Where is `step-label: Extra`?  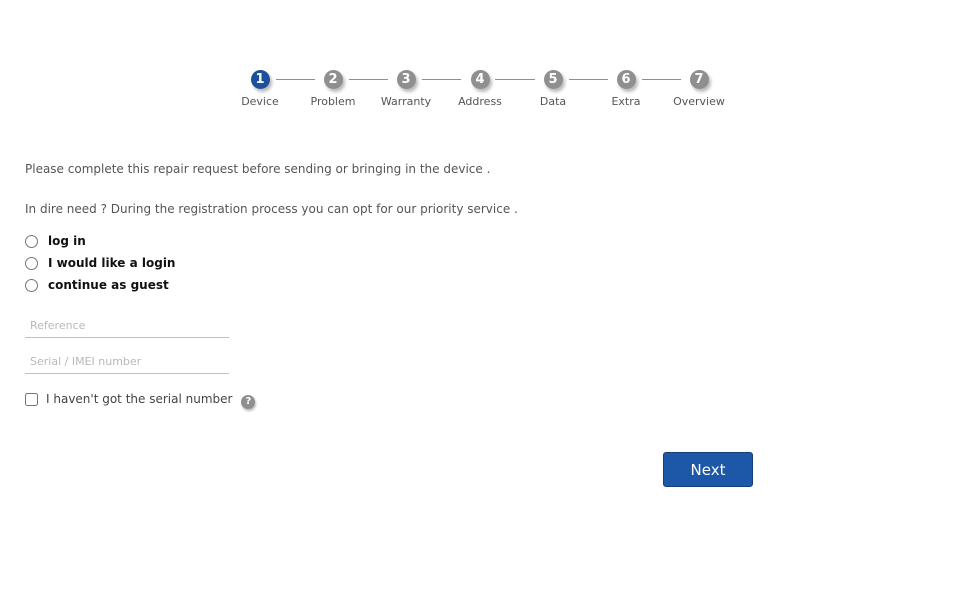 step-label: Extra is located at coordinates (626, 101).